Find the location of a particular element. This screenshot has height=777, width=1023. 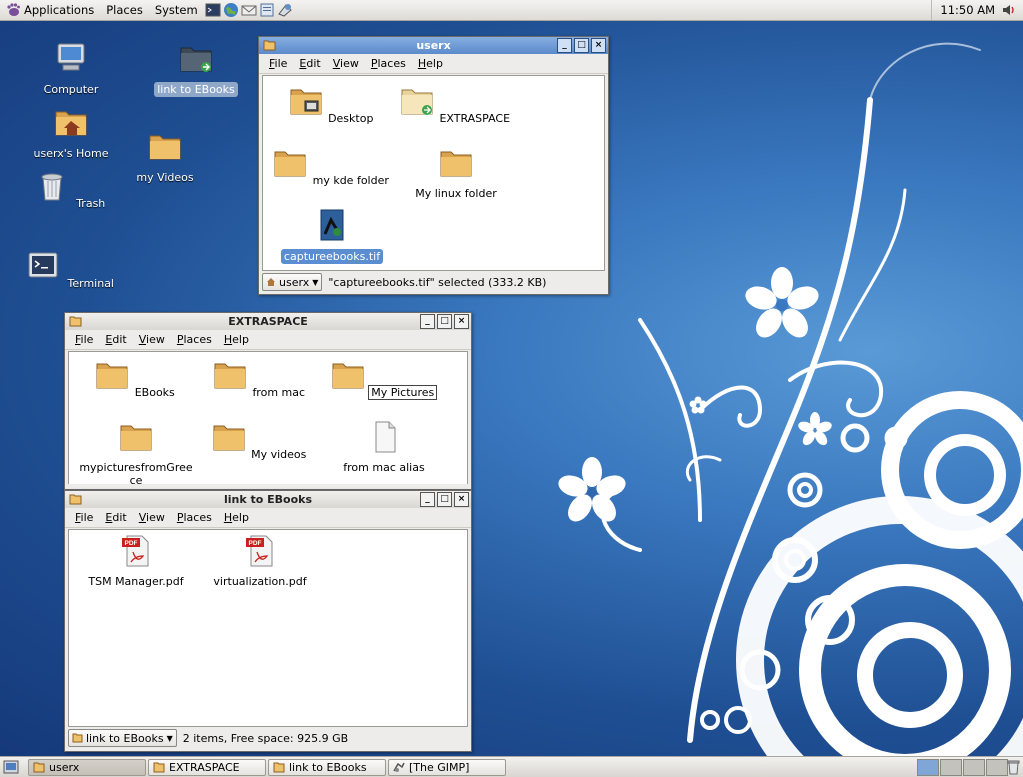

desktop-icon-label: userx's Home is located at coordinates (71, 153).